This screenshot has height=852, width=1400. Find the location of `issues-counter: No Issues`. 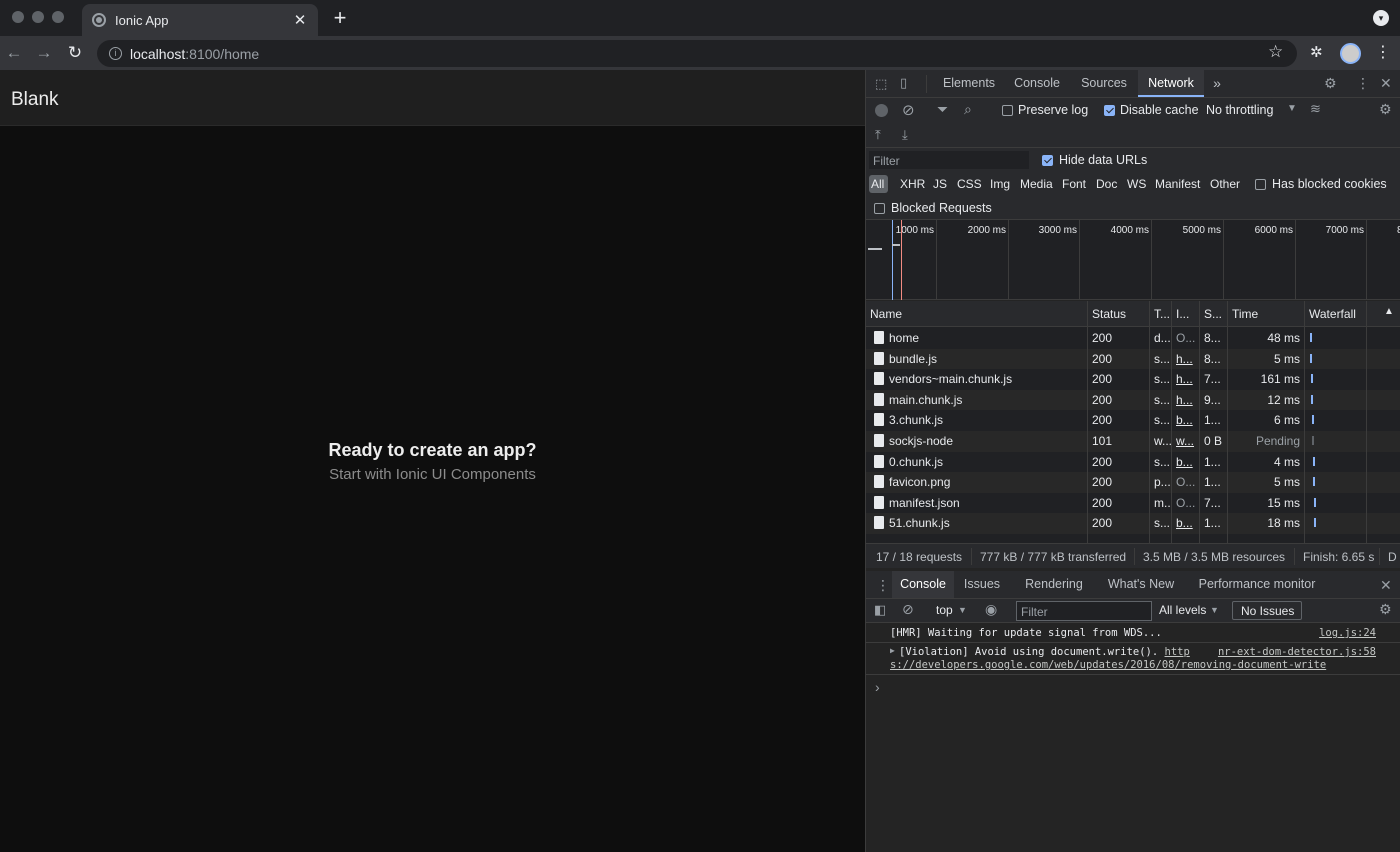

issues-counter: No Issues is located at coordinates (1267, 610).